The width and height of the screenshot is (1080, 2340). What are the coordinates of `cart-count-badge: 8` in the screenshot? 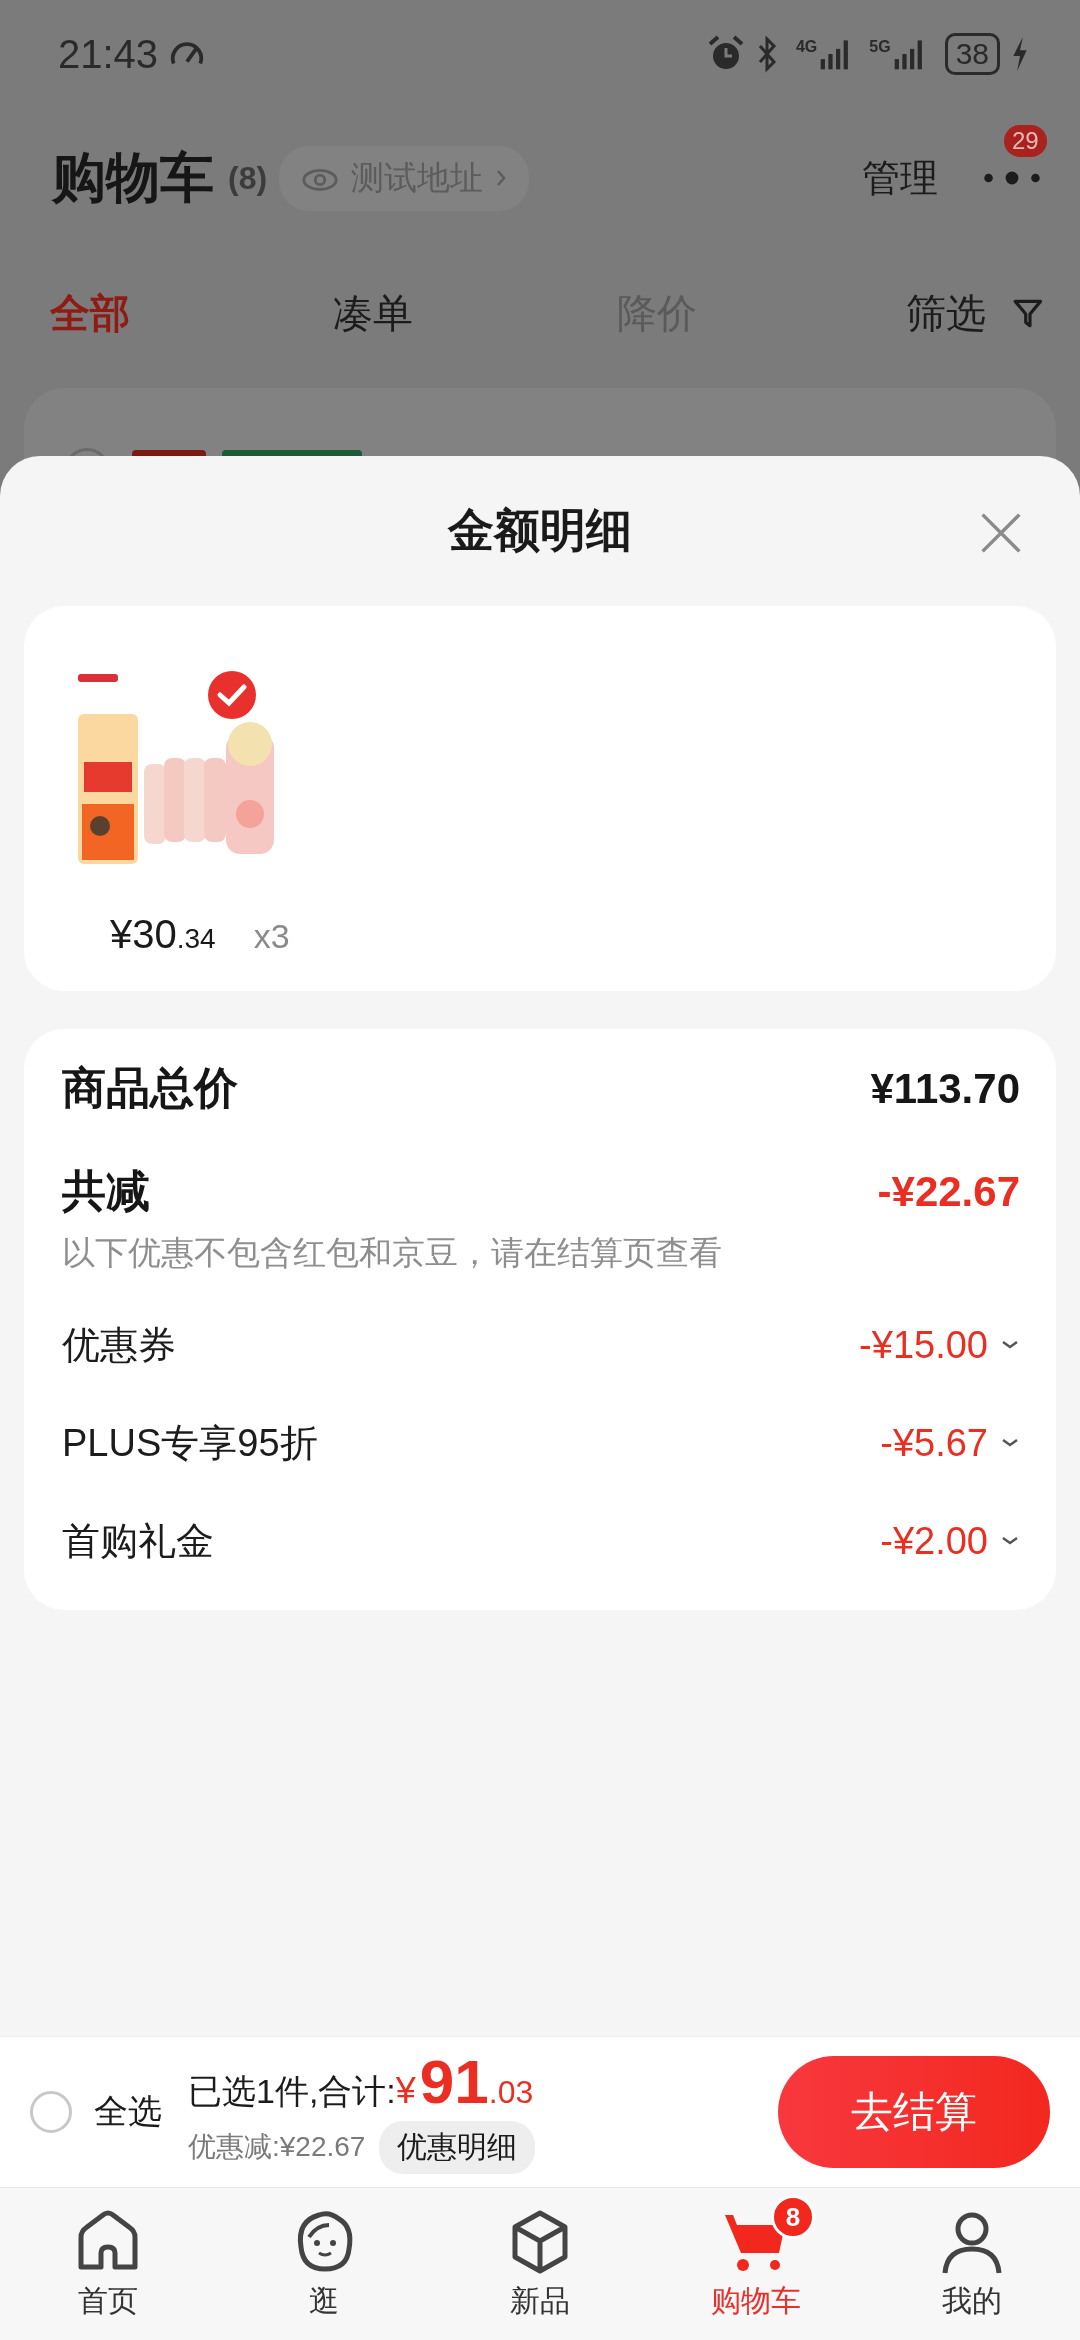 It's located at (793, 2216).